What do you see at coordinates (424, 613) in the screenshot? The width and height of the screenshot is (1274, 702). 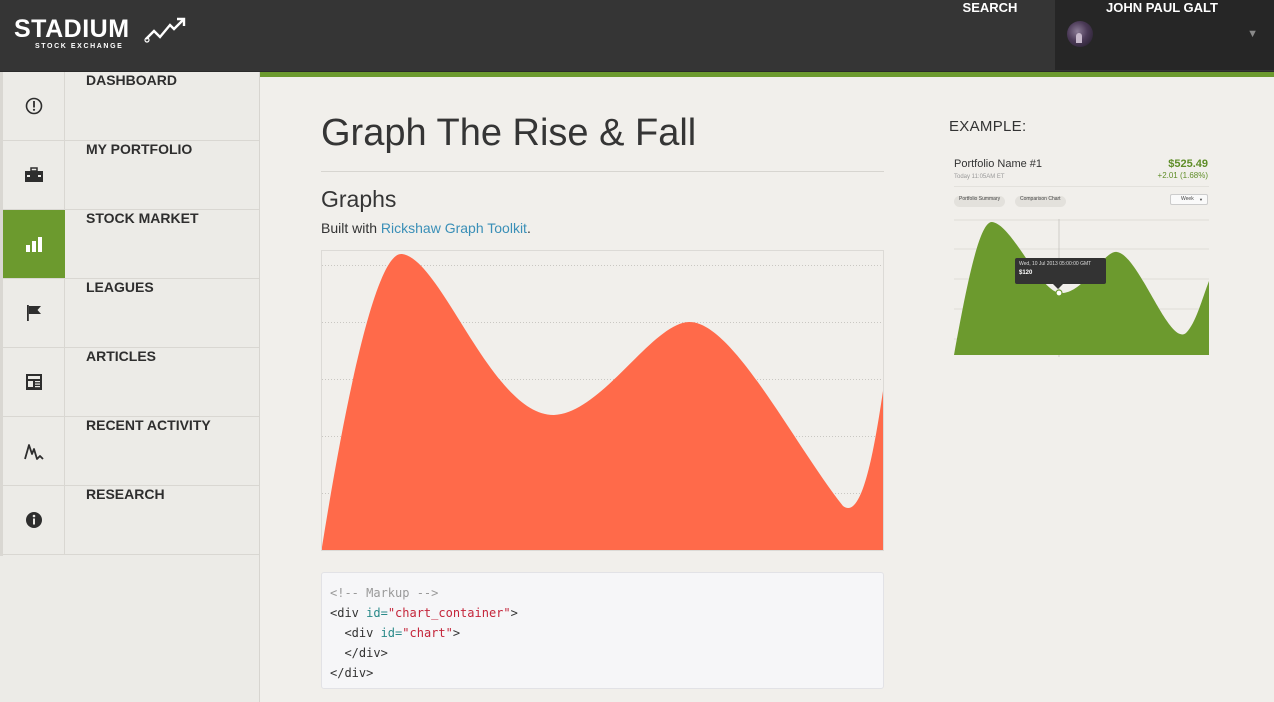 I see `code-line: <div id="chart_container">` at bounding box center [424, 613].